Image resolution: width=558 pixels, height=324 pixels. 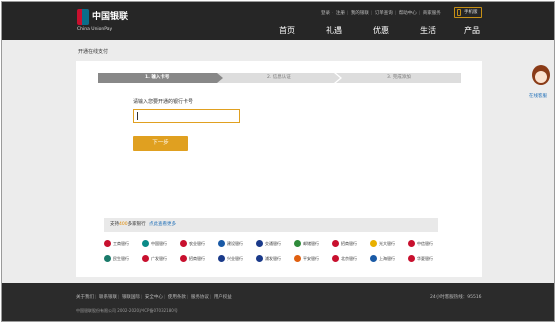 What do you see at coordinates (349, 258) in the screenshot?
I see `bank-name: 北京银行` at bounding box center [349, 258].